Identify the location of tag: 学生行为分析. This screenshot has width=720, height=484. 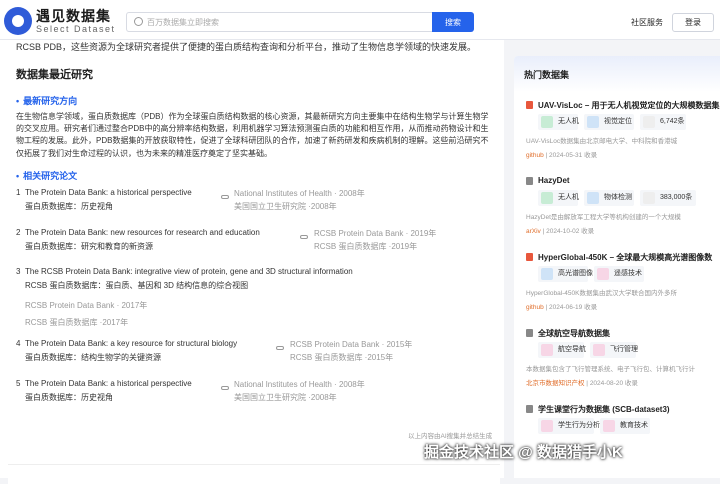
(569, 426).